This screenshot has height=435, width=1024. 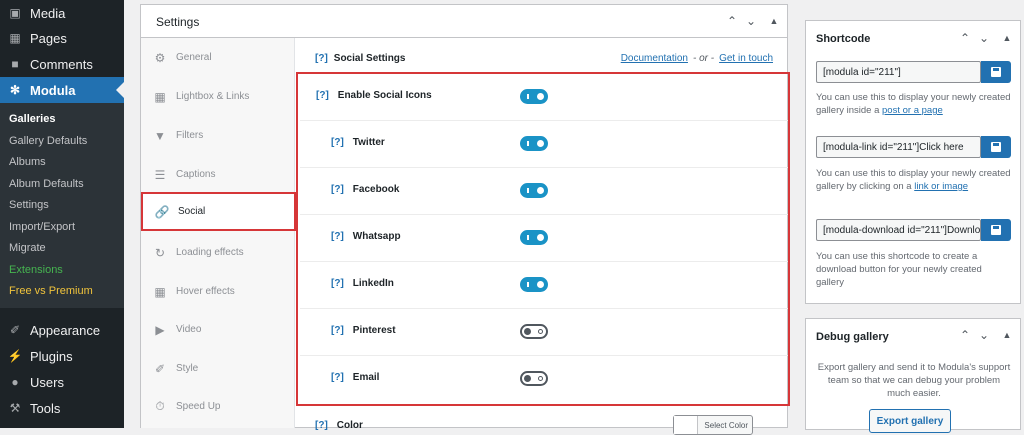 What do you see at coordinates (376, 236) in the screenshot?
I see `setting-label-text: Whatsapp` at bounding box center [376, 236].